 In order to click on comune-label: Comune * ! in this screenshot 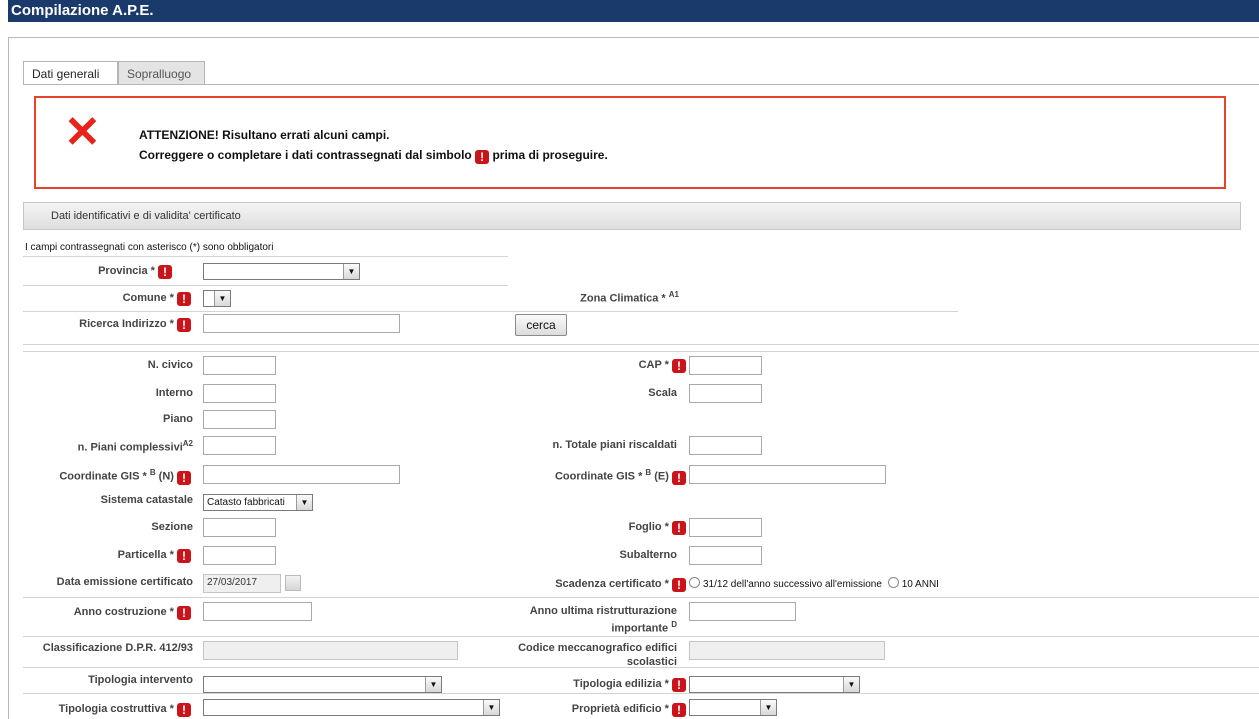, I will do `click(157, 299)`.